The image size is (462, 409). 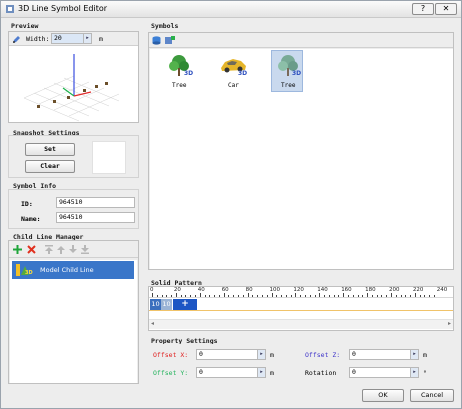 I want to click on symbol-label: Car, so click(x=233, y=85).